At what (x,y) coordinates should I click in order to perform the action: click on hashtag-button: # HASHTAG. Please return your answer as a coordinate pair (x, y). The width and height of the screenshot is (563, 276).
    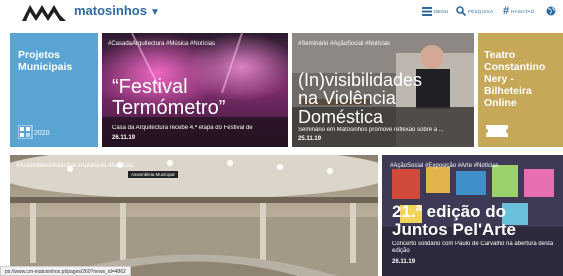
    Looking at the image, I should click on (519, 11).